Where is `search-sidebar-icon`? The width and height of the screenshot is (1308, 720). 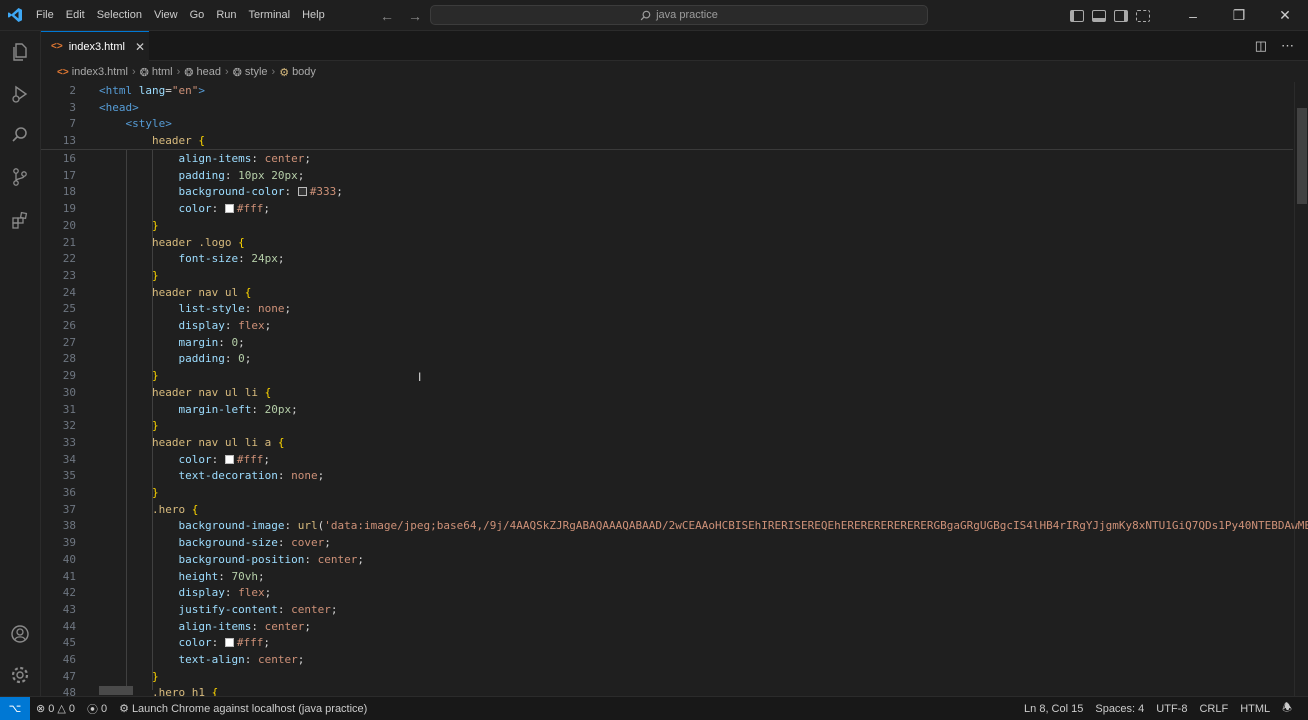
search-sidebar-icon is located at coordinates (20, 135).